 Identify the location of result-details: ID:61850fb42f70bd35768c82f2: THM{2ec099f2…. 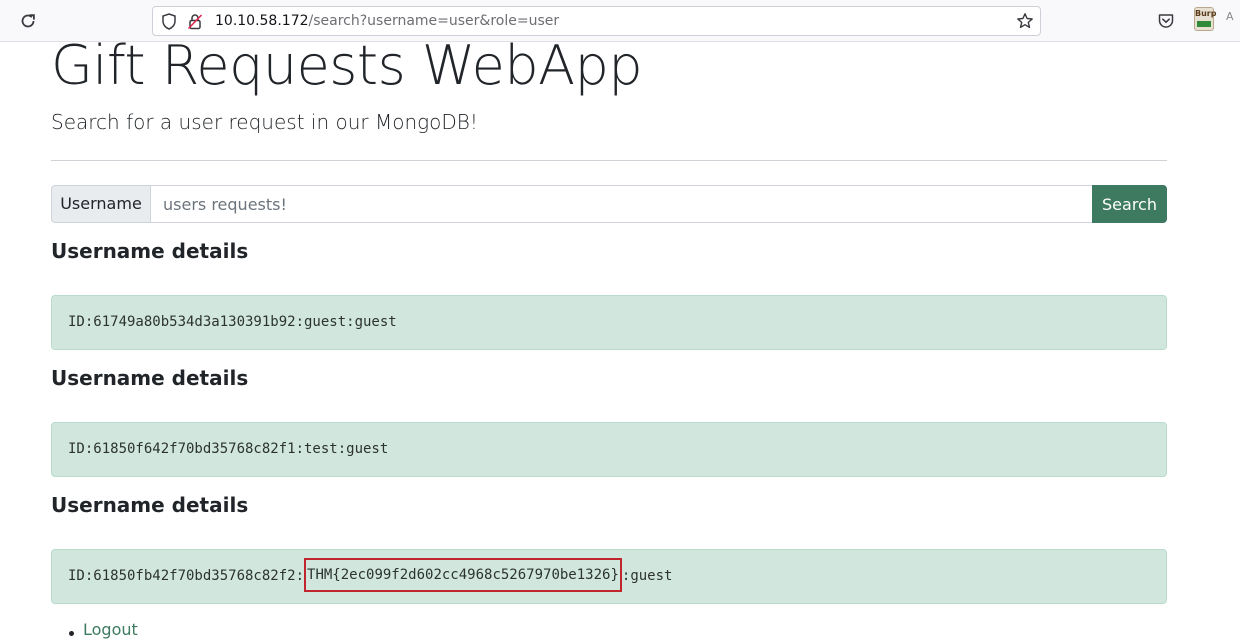
(609, 576).